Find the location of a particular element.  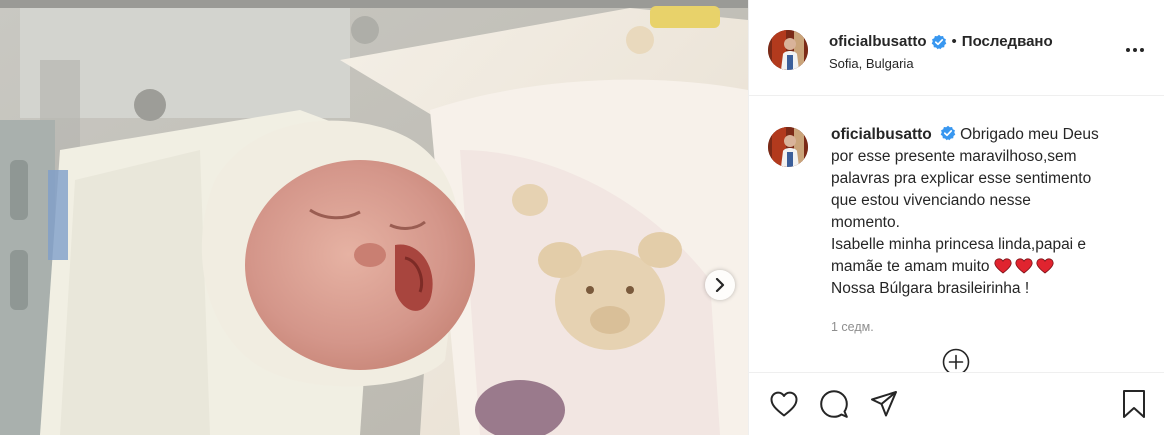

caption-avatar is located at coordinates (788, 147).